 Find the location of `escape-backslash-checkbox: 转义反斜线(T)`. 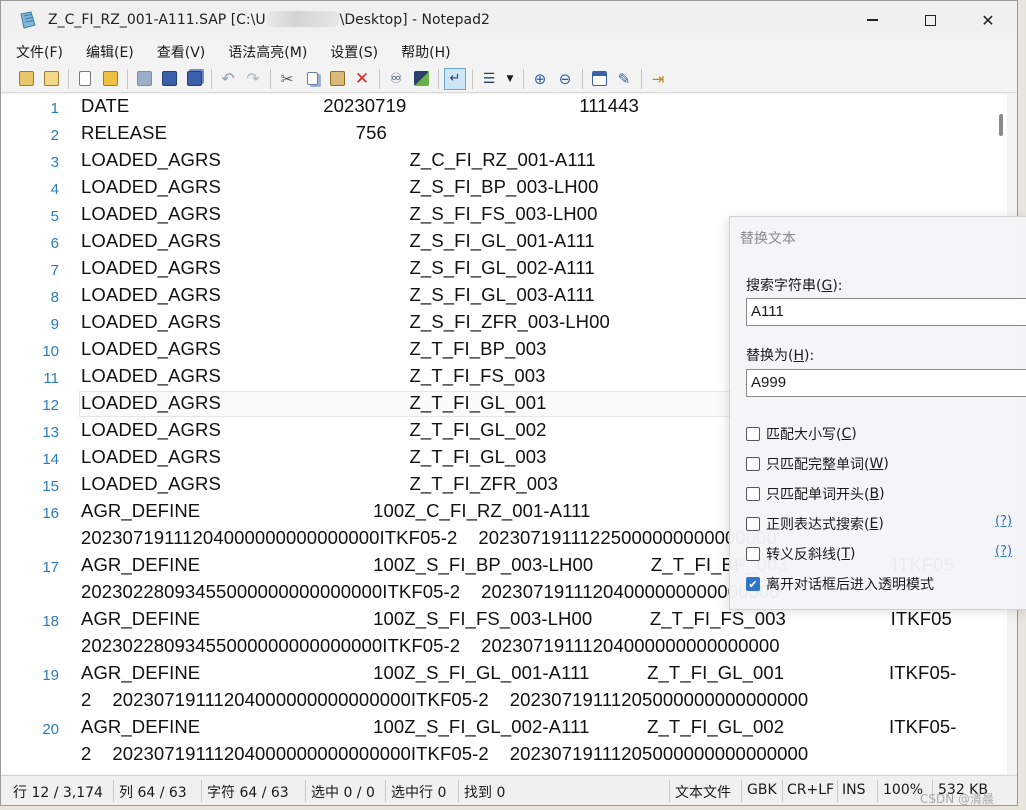

escape-backslash-checkbox: 转义反斜线(T) is located at coordinates (801, 554).